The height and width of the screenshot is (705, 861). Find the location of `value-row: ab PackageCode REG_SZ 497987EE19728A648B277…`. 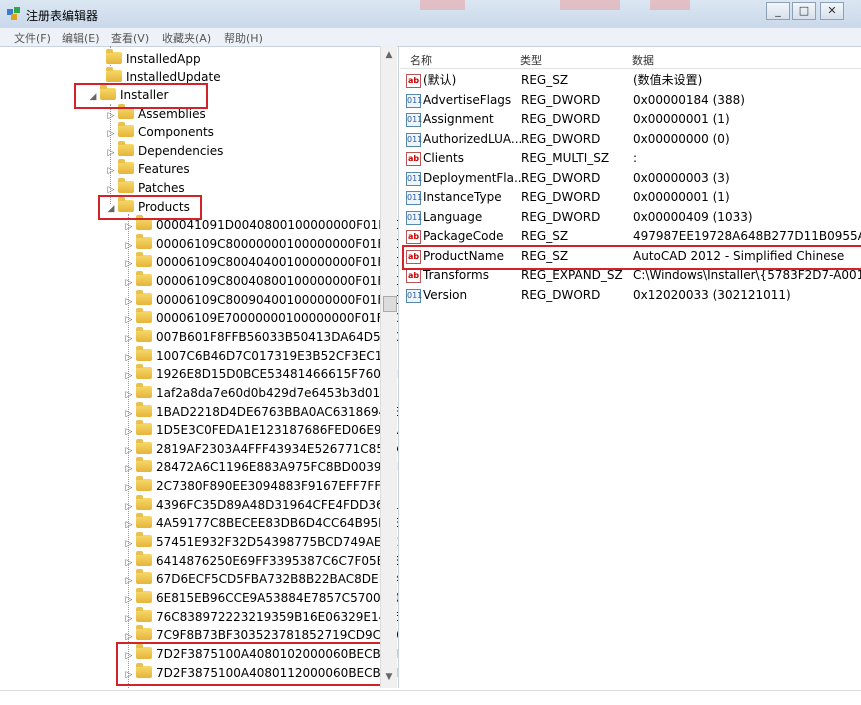

value-row: ab PackageCode REG_SZ 497987EE19728A648B277… is located at coordinates (633, 236).